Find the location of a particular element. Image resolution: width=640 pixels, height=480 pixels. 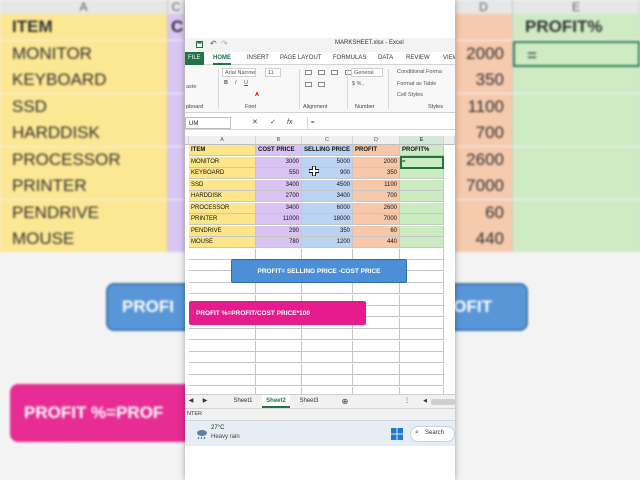

sheet-tab-2: Sheet2 is located at coordinates (276, 401).